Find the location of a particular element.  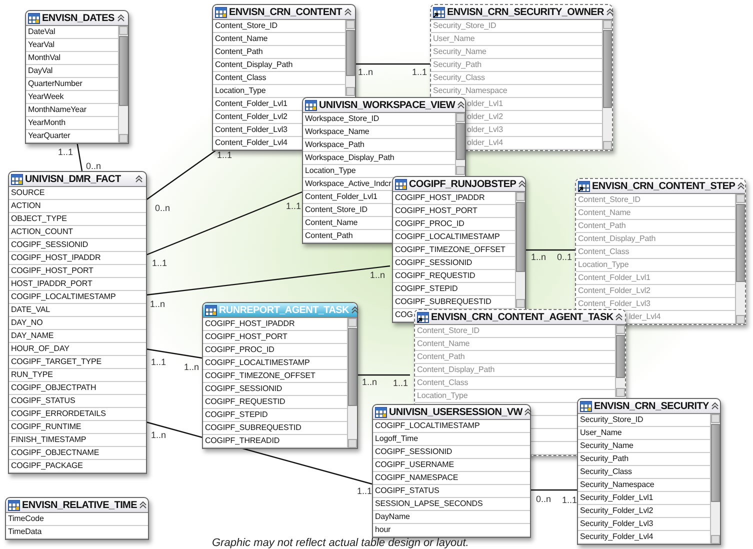

table-title-bar: ENVISN_CRN_CONTENT_AGENT_TASK is located at coordinates (520, 317).